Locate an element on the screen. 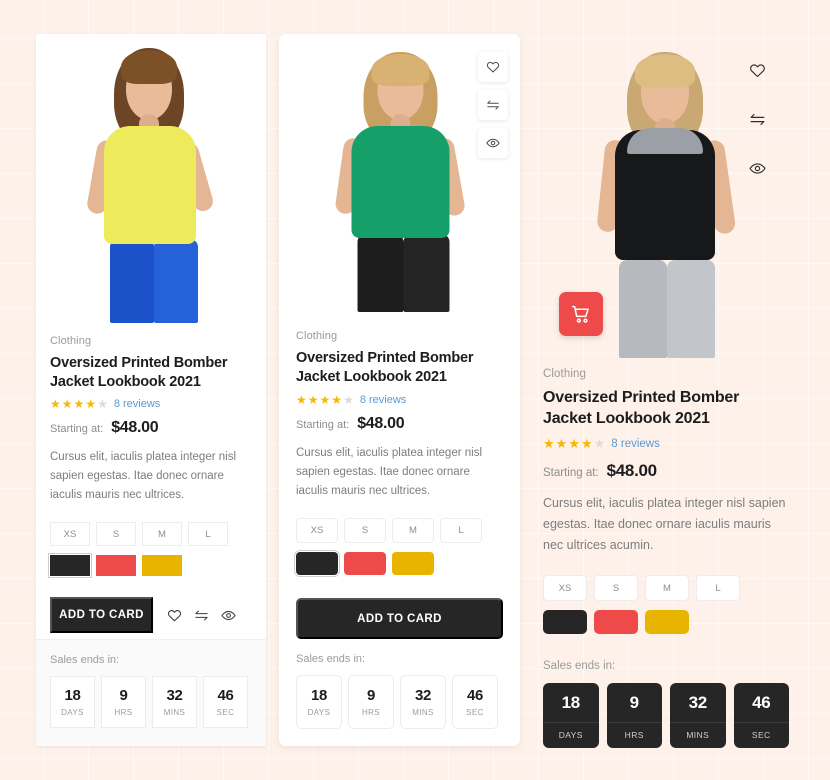  star-icon-empty: ★ is located at coordinates (599, 443).